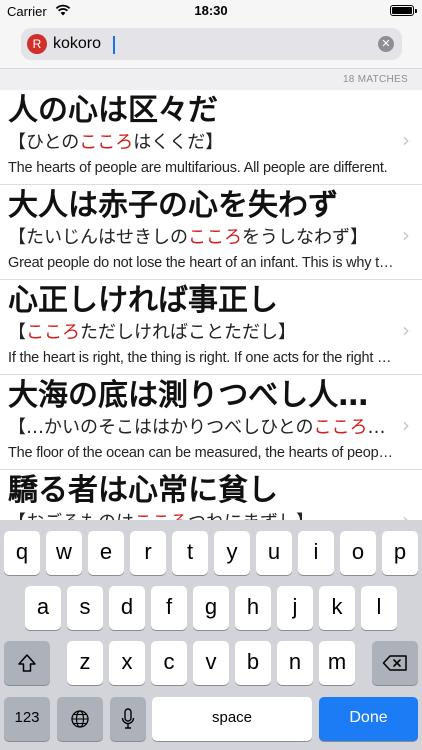  I want to click on proverb-reading: 【ひとのこころはくくだ】, so click(116, 142).